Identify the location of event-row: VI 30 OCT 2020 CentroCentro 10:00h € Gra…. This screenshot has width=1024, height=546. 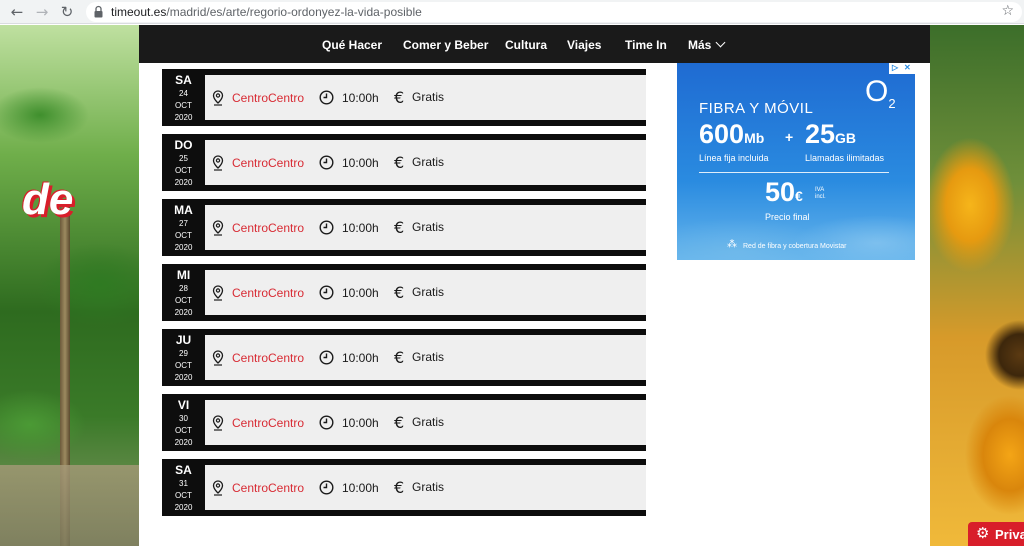
(404, 422).